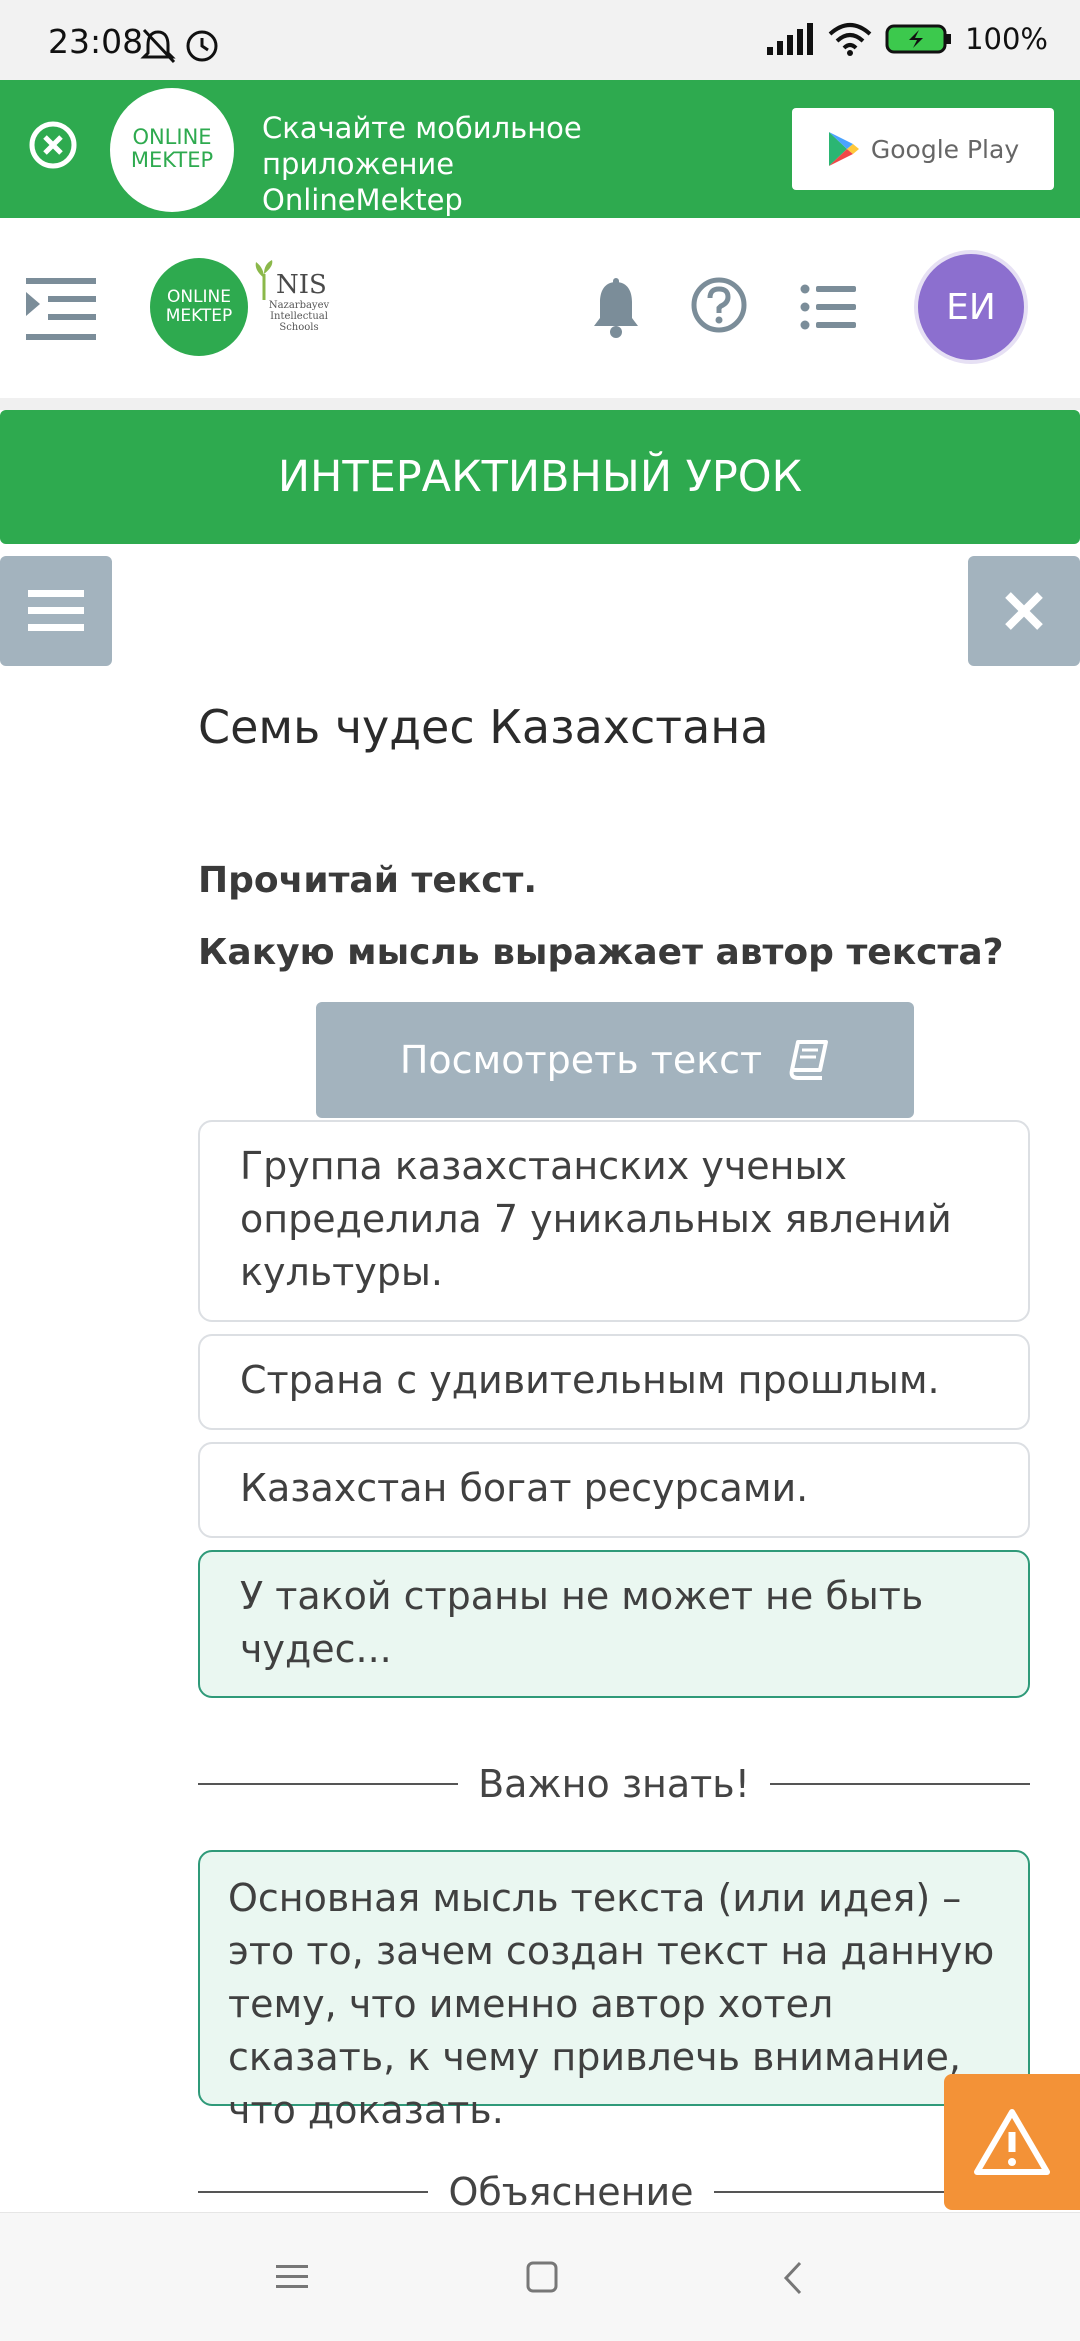 Image resolution: width=1080 pixels, height=2341 pixels. What do you see at coordinates (172, 137) in the screenshot?
I see `promo-logo-line1: ONLINE` at bounding box center [172, 137].